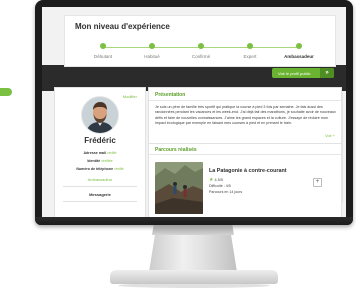 This screenshot has height=297, width=356. Describe the element at coordinates (330, 136) in the screenshot. I see `see-more-link: Voir +` at that location.